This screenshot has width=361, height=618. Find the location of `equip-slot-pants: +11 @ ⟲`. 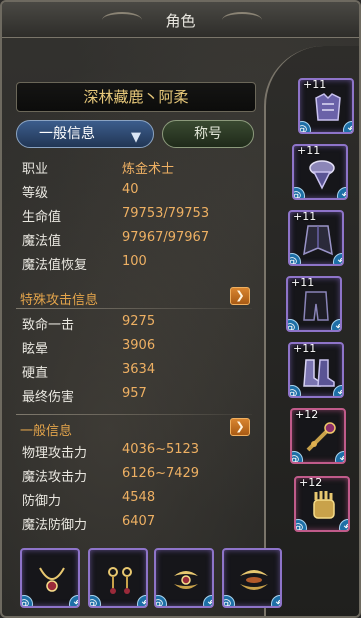

equip-slot-pants: +11 @ ⟲ is located at coordinates (314, 304).